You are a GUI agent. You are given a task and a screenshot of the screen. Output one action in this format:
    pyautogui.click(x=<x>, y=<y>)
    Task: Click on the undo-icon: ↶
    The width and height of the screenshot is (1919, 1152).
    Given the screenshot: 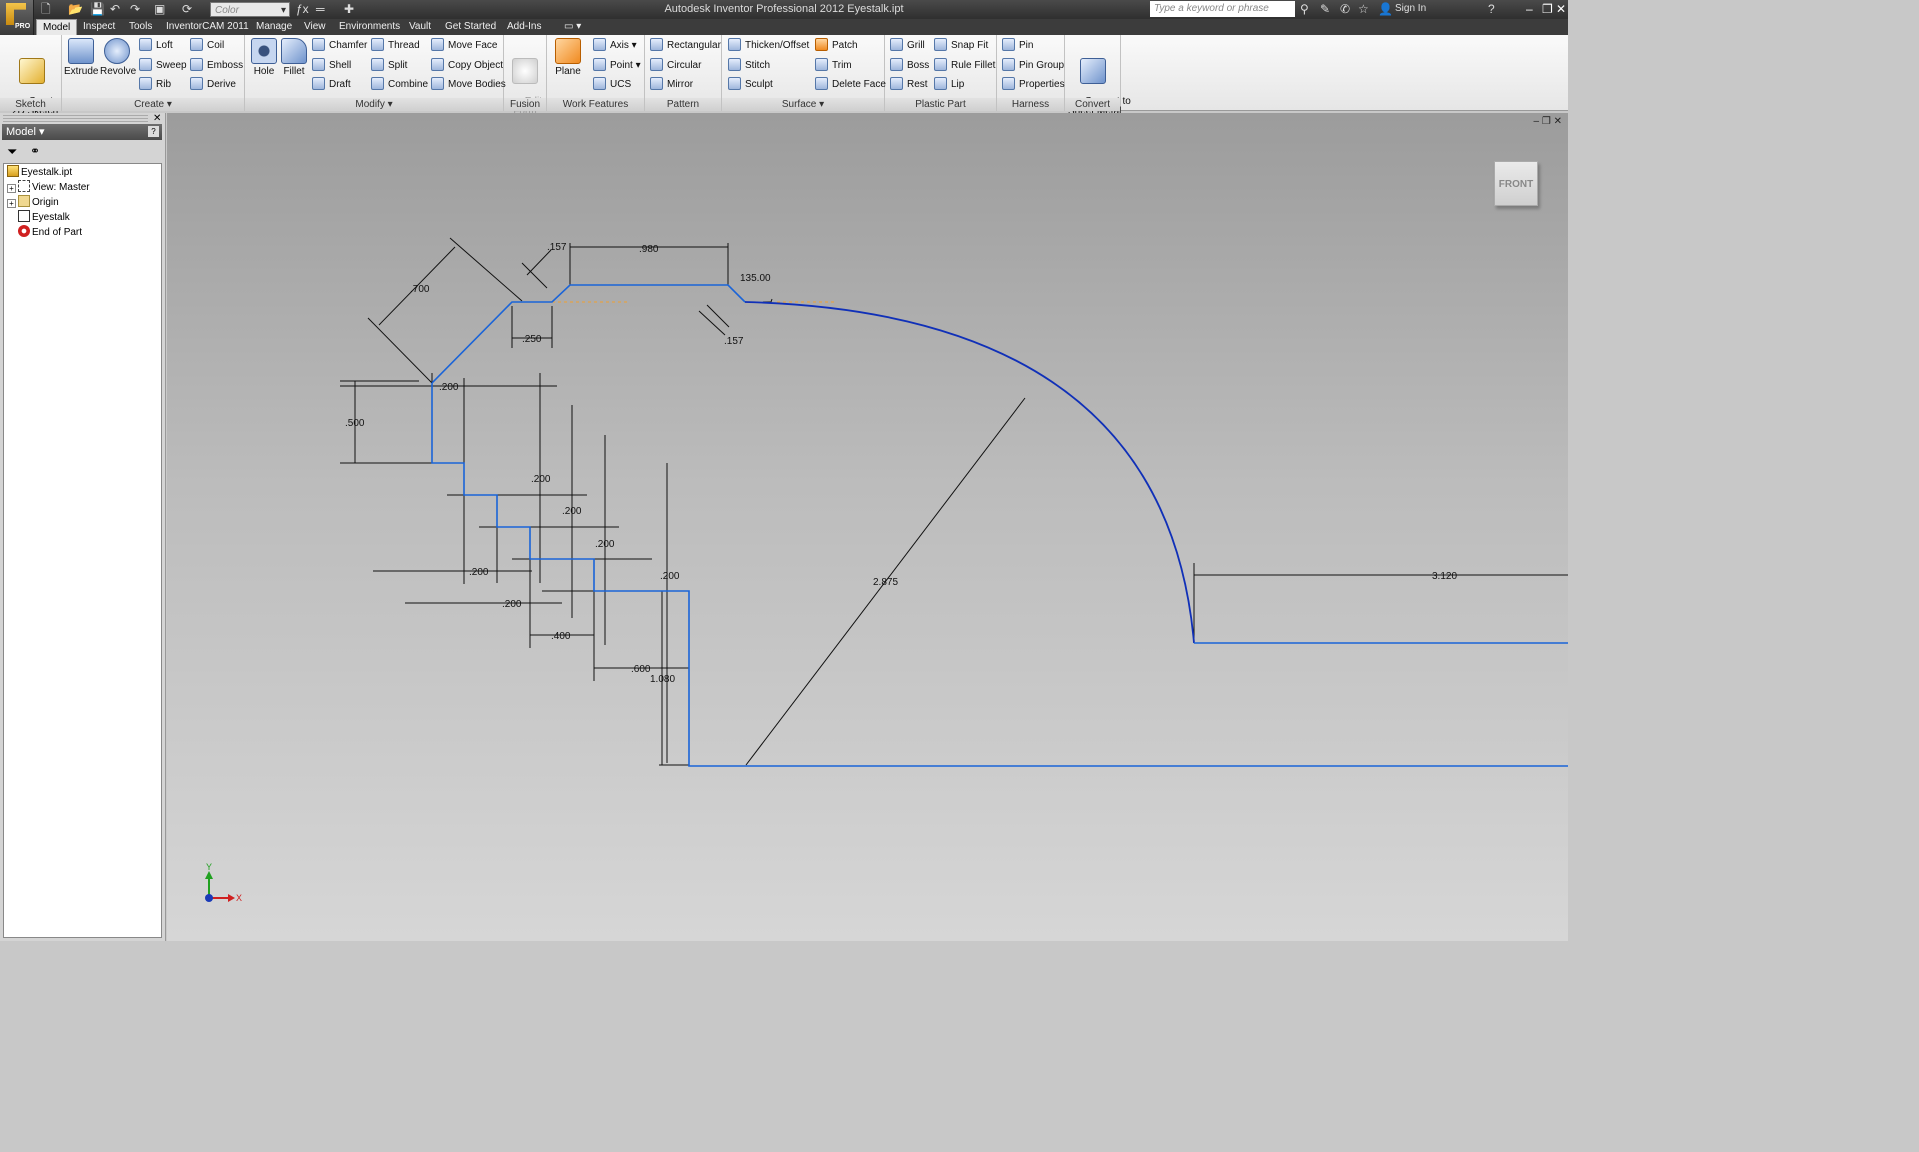 What is the action you would take?
    pyautogui.click(x=115, y=9)
    